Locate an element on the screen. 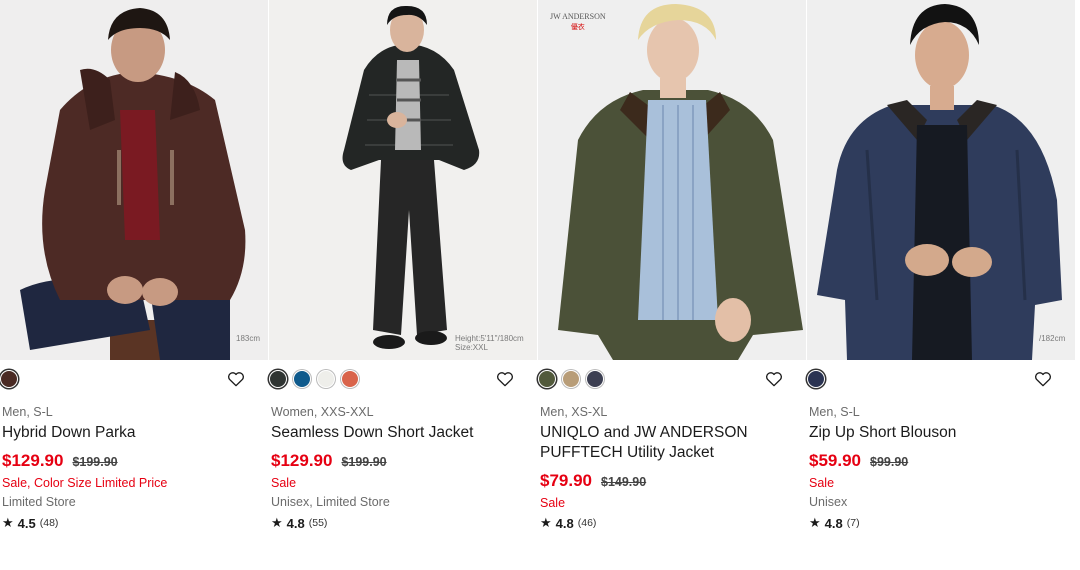 This screenshot has height=570, width=1080. rating: ★ 4.8 (7) is located at coordinates (941, 523).